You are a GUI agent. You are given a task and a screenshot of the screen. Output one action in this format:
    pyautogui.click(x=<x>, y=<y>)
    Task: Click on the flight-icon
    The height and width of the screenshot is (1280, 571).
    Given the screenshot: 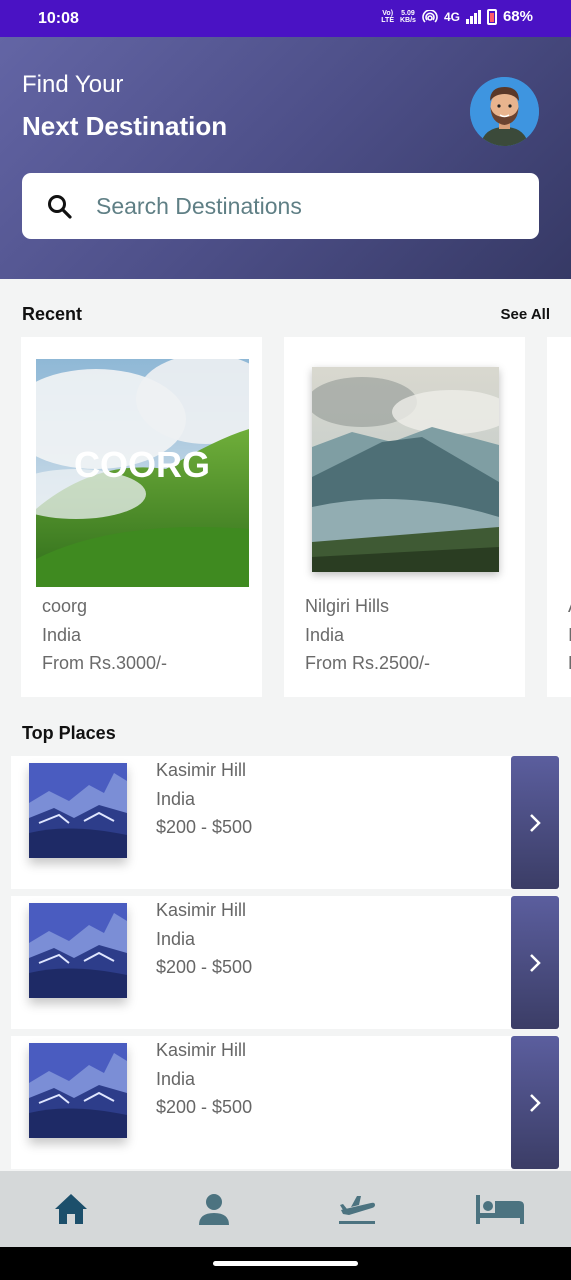 What is the action you would take?
    pyautogui.click(x=356, y=1210)
    